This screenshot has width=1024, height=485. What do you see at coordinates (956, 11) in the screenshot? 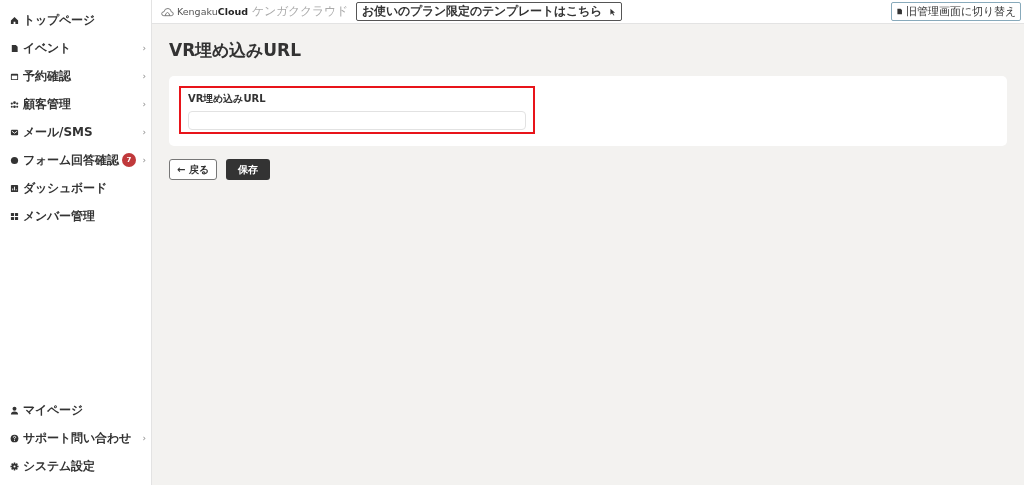
I see `switch-admin-button: 旧管理画面に切り替え` at bounding box center [956, 11].